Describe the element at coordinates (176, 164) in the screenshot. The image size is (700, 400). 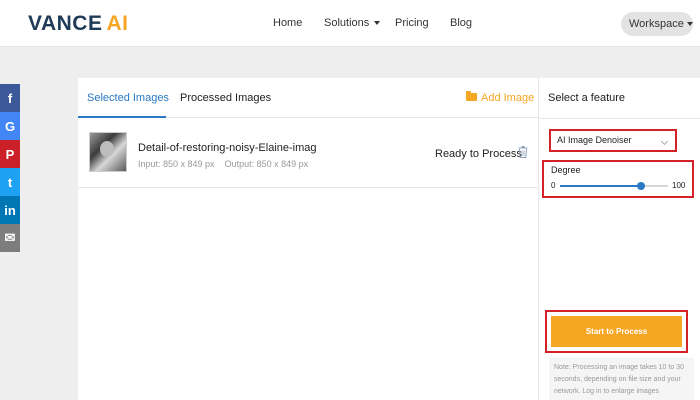
I see `input-size: Input: 850 x 849 px` at that location.